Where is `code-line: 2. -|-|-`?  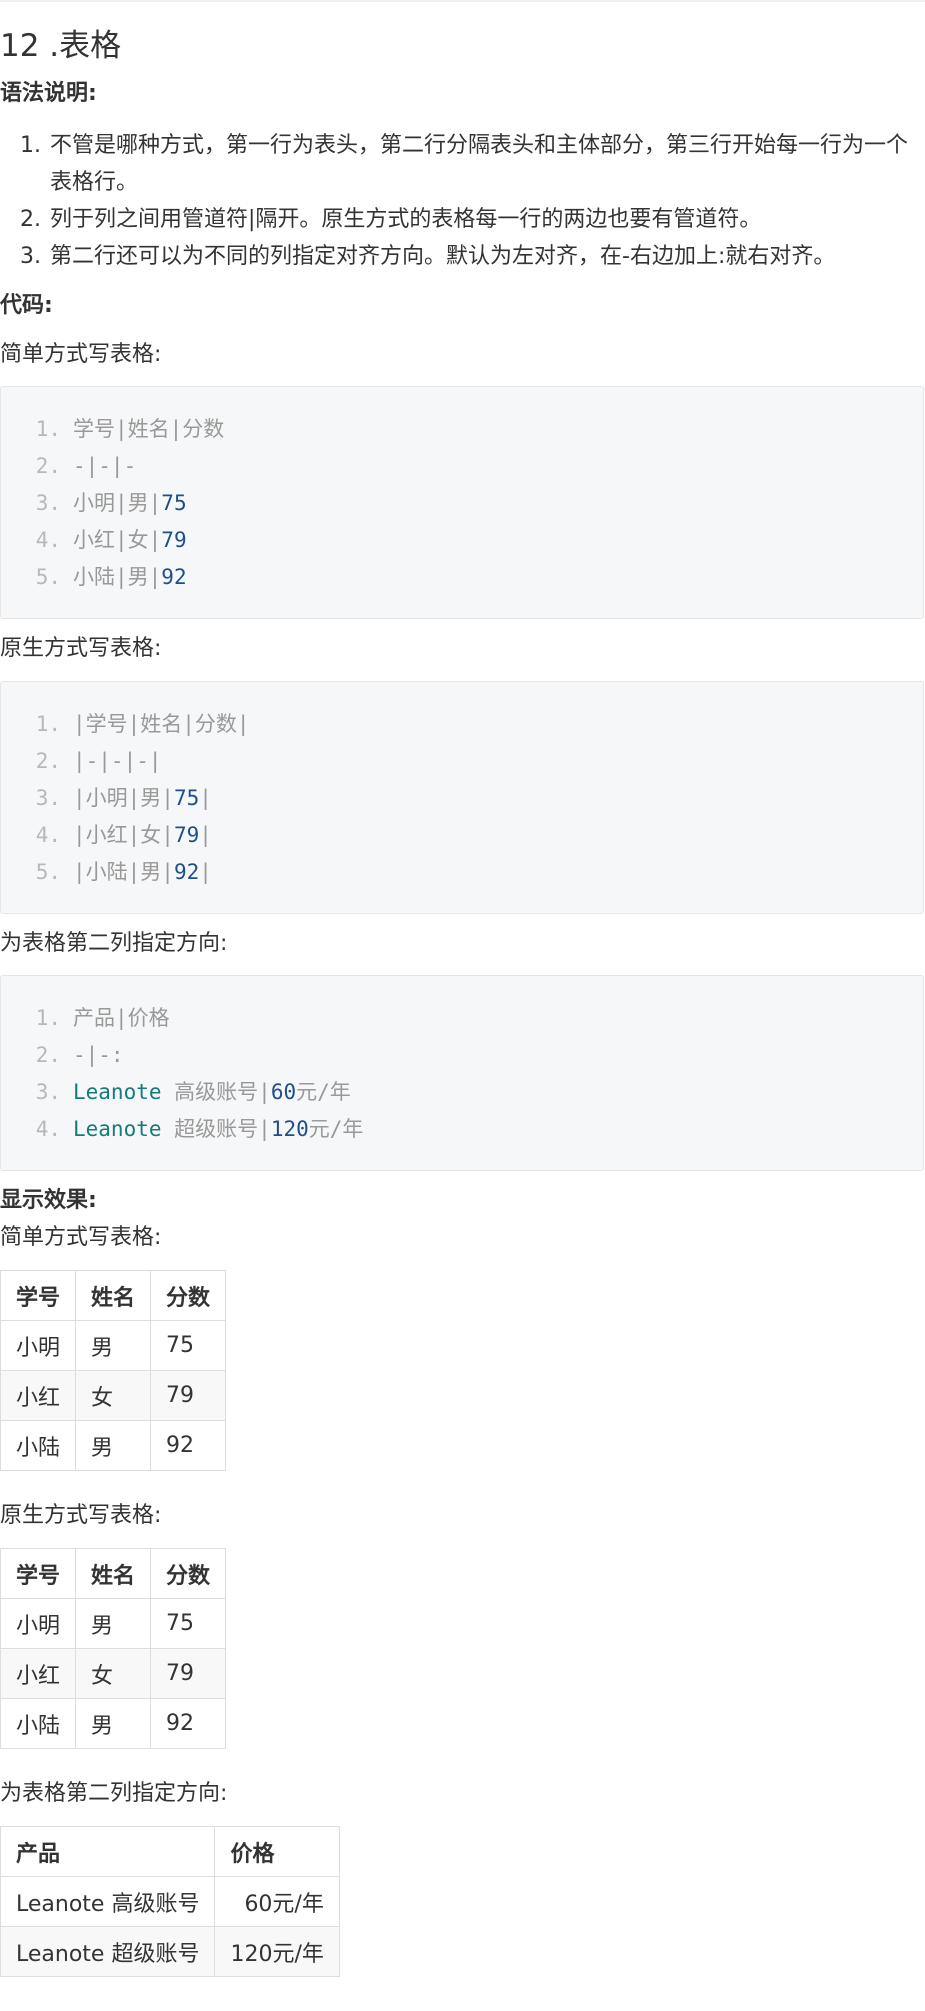 code-line: 2. -|-|- is located at coordinates (69, 466).